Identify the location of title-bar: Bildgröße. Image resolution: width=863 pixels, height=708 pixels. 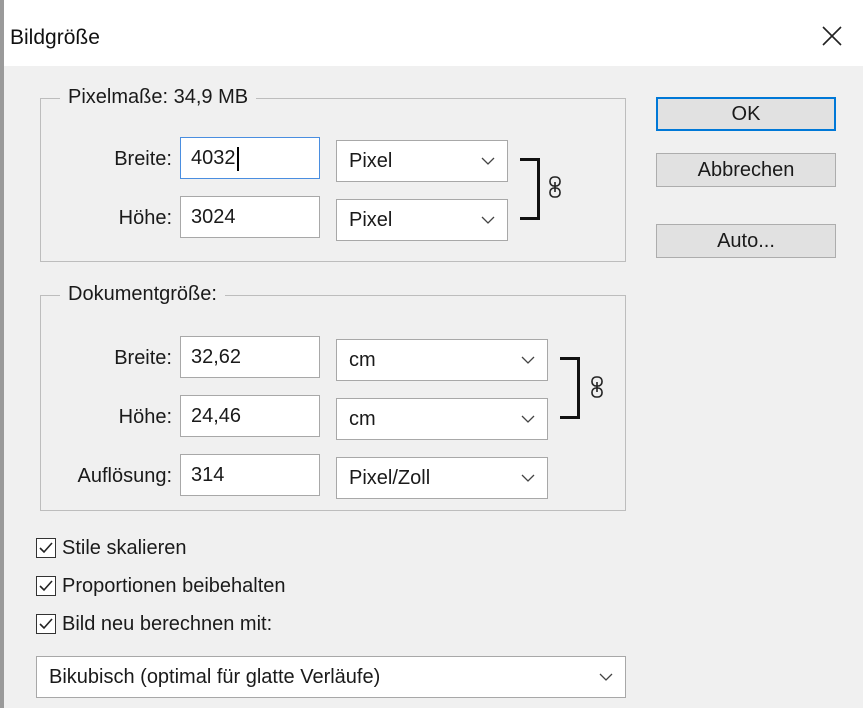
(431, 33).